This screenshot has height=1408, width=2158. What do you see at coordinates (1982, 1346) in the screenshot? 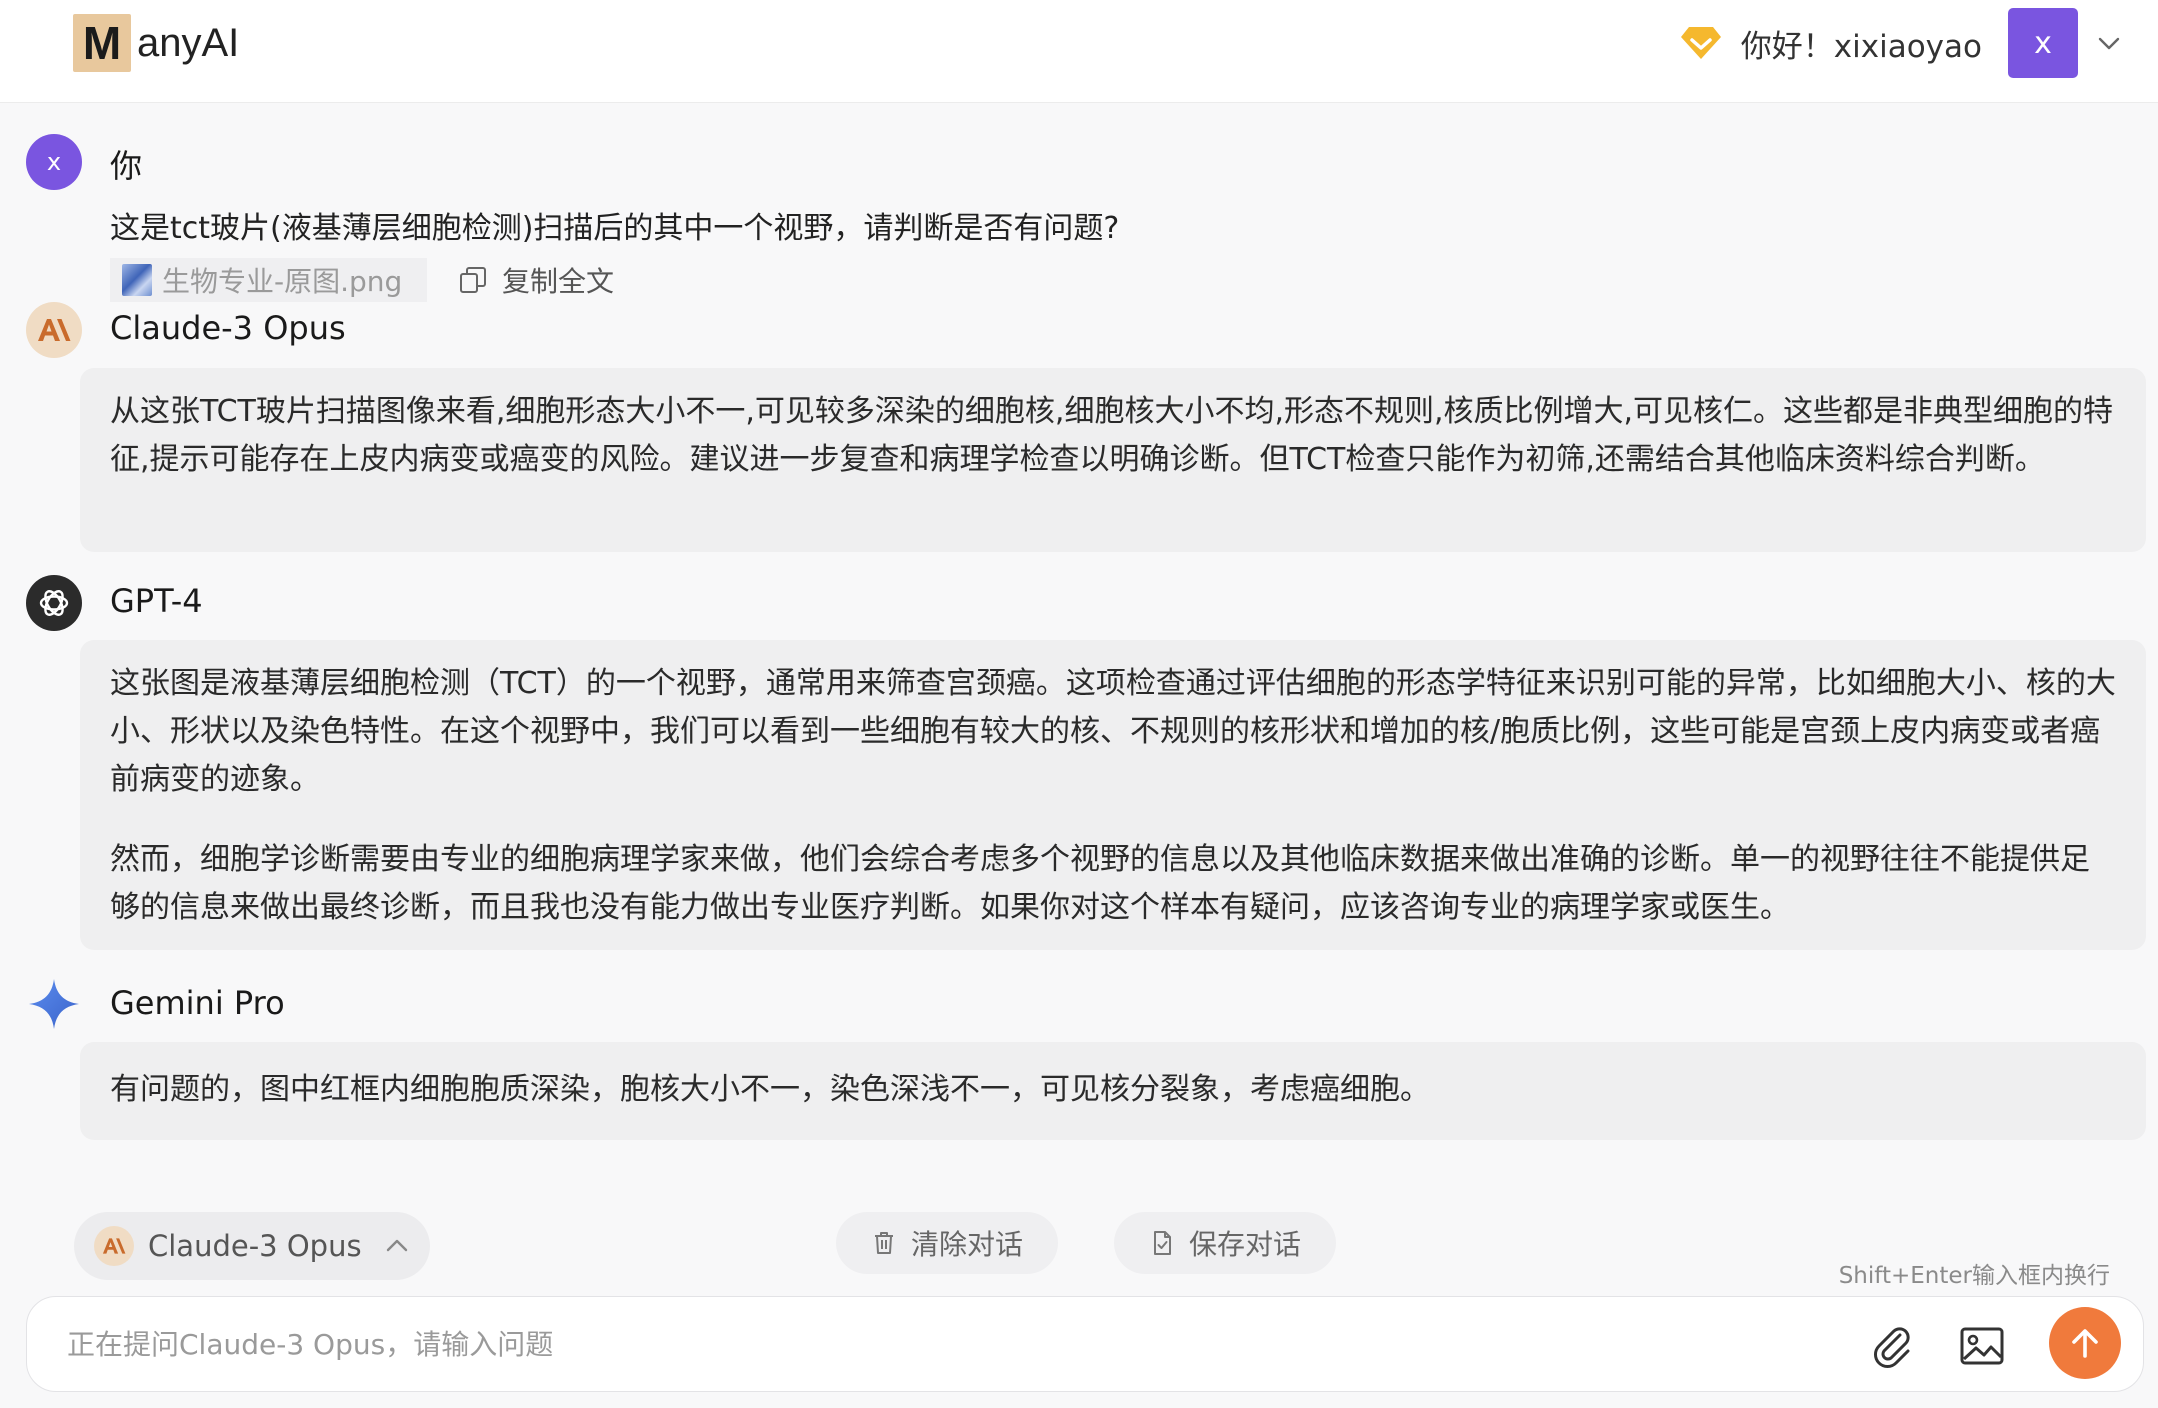
I see `image-icon` at bounding box center [1982, 1346].